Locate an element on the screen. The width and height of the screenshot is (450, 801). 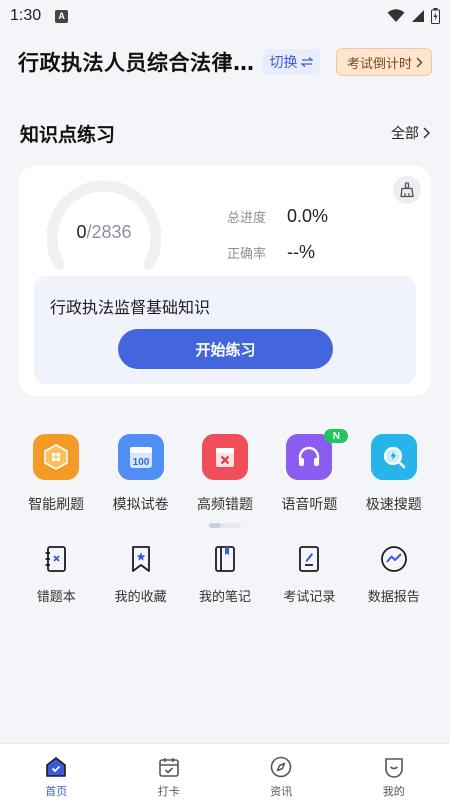
progress-count: 0/2836 is located at coordinates (104, 232).